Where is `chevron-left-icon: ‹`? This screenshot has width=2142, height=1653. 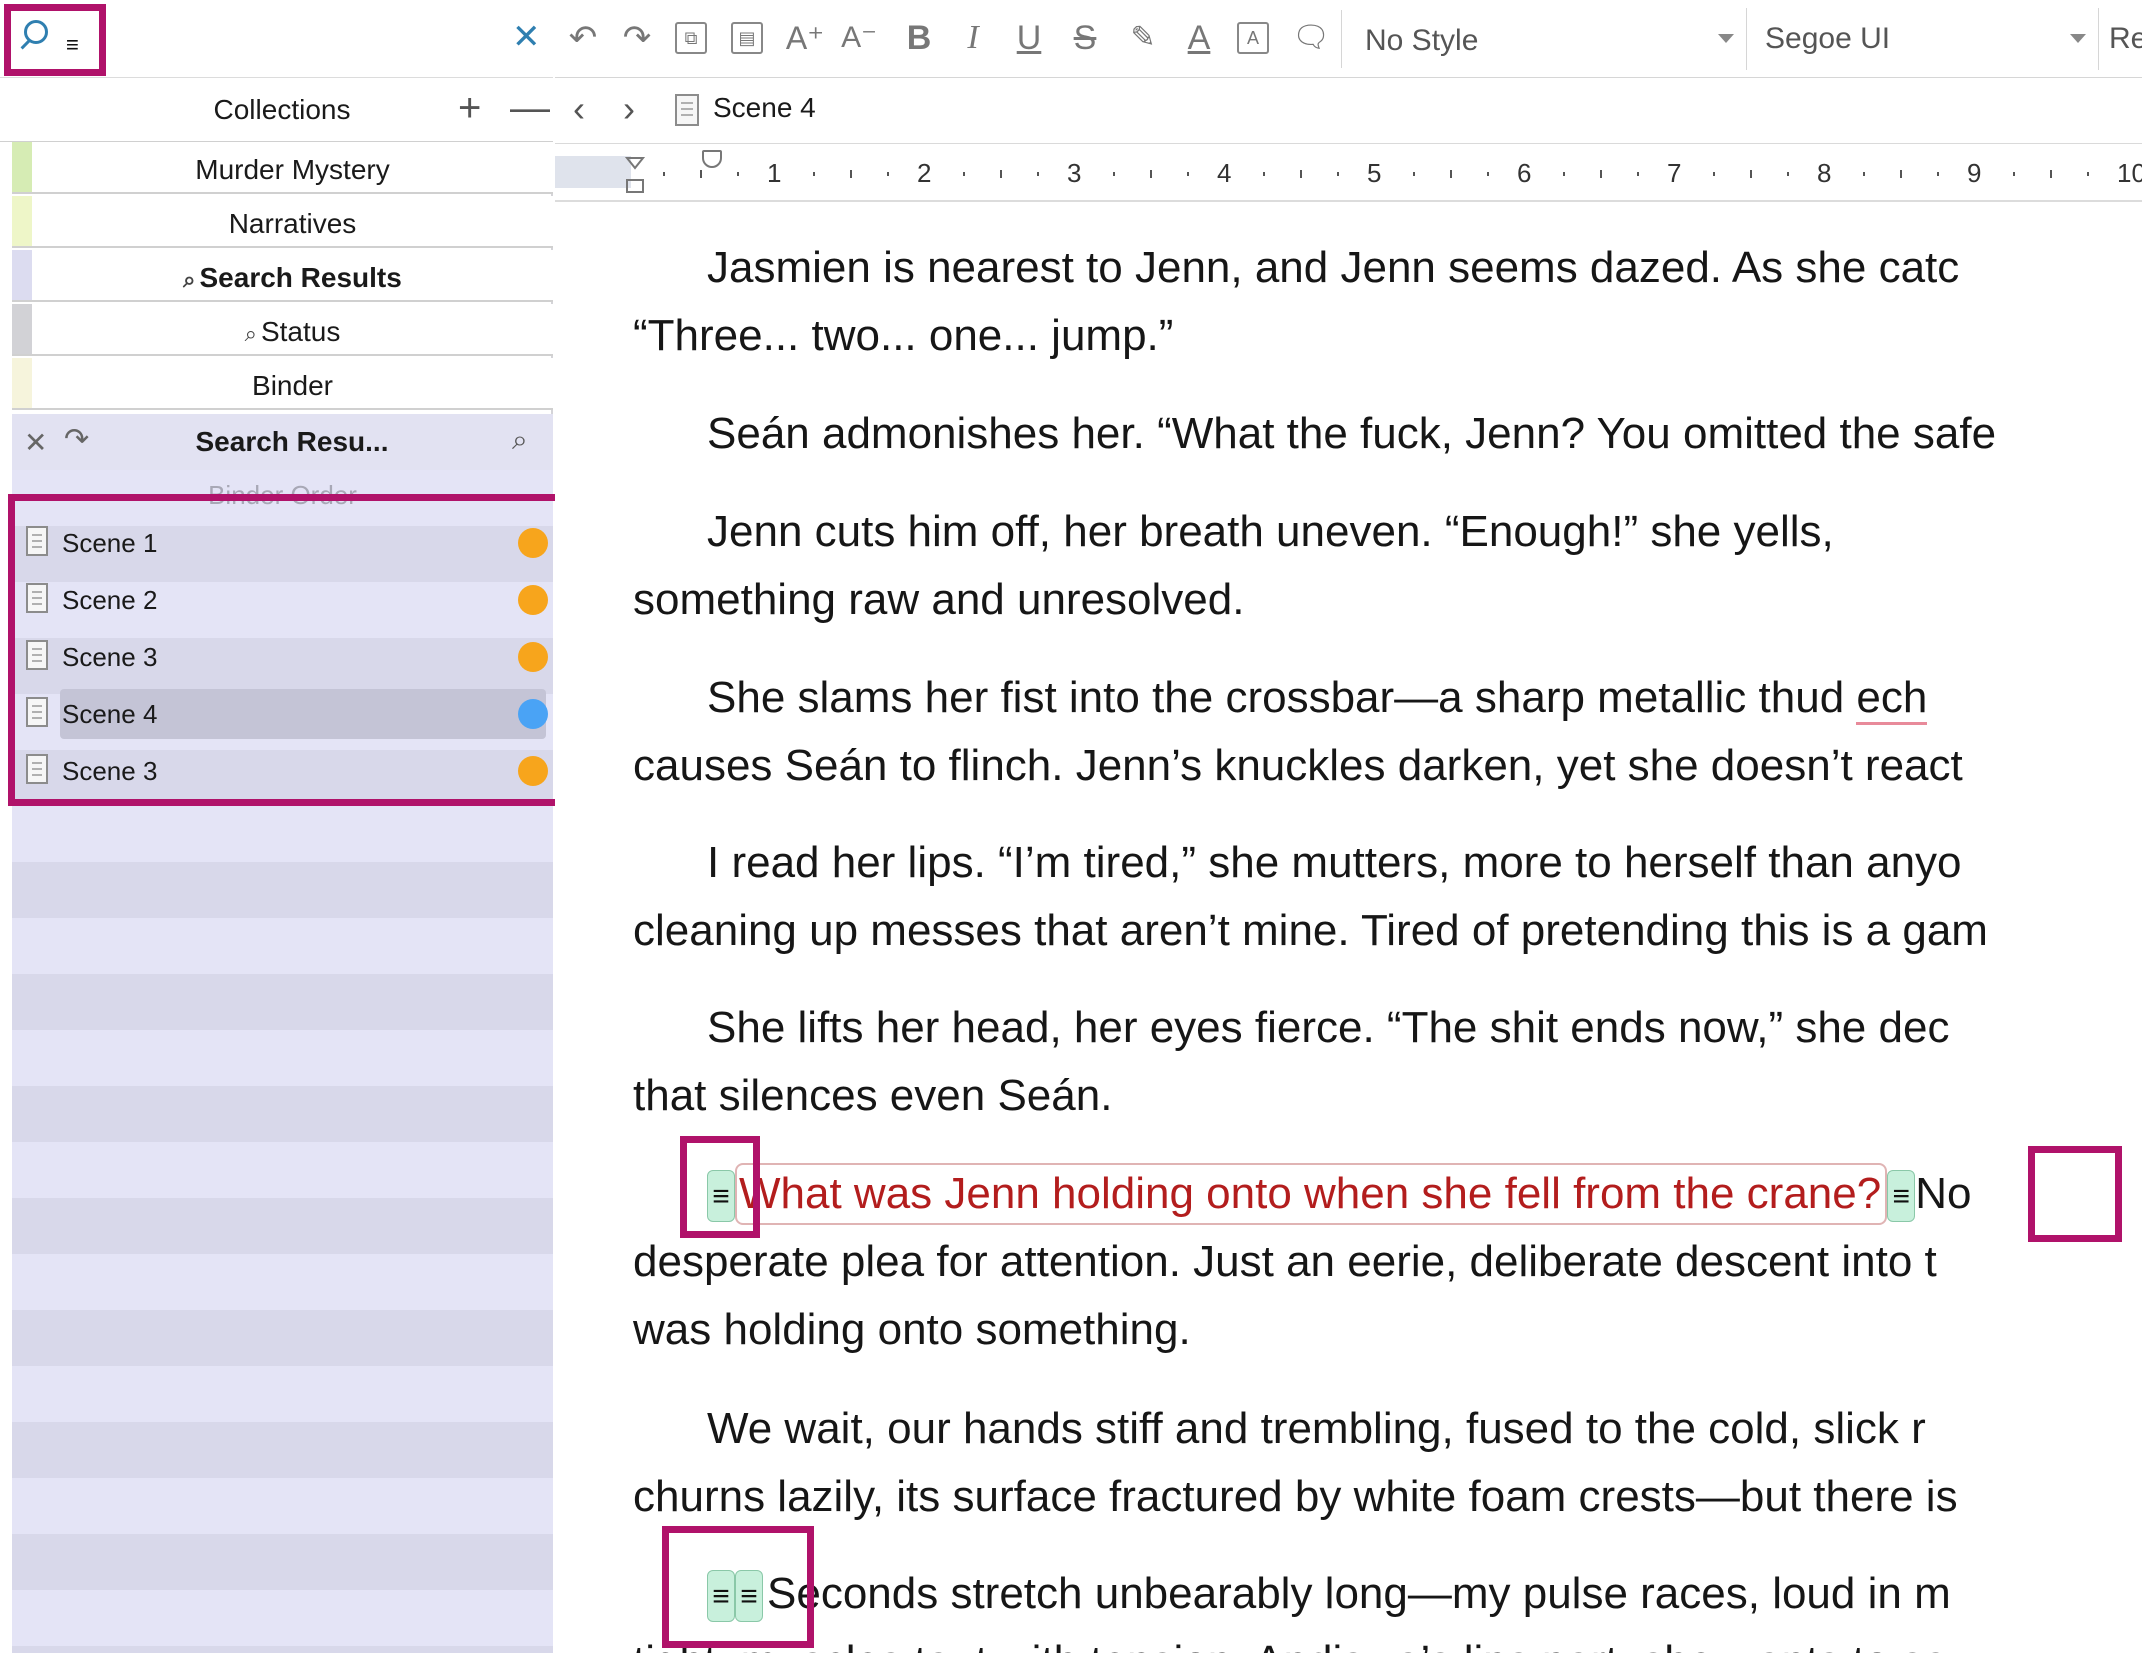 chevron-left-icon: ‹ is located at coordinates (579, 109).